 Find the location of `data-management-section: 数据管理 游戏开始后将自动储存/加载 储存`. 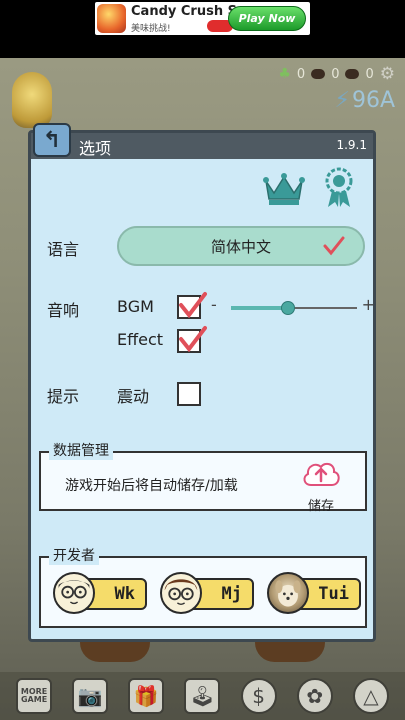

data-management-section: 数据管理 游戏开始后将自动储存/加载 储存 is located at coordinates (203, 477).